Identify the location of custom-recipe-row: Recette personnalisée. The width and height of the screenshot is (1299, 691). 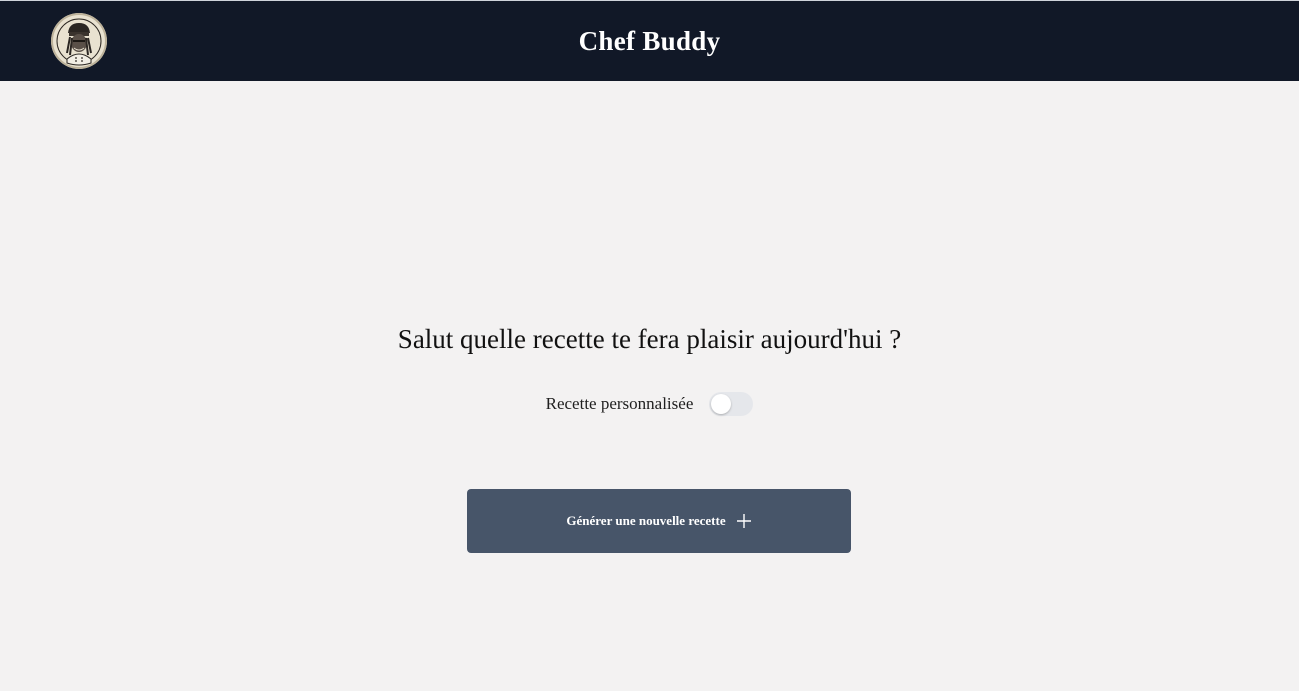
(649, 404).